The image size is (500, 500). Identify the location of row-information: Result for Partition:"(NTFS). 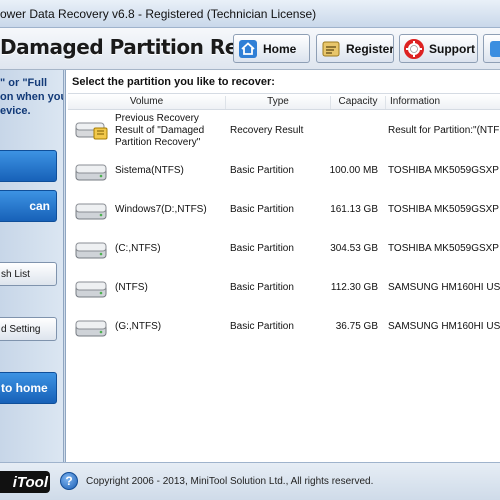
(444, 130).